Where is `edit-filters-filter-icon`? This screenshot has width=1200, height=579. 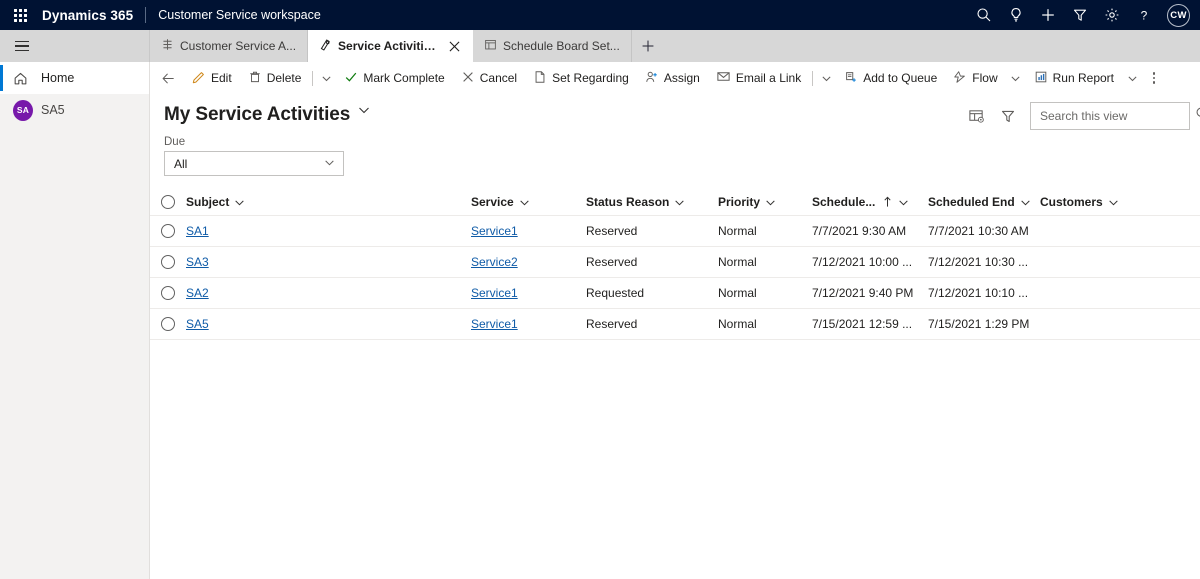
edit-filters-filter-icon is located at coordinates (1008, 116).